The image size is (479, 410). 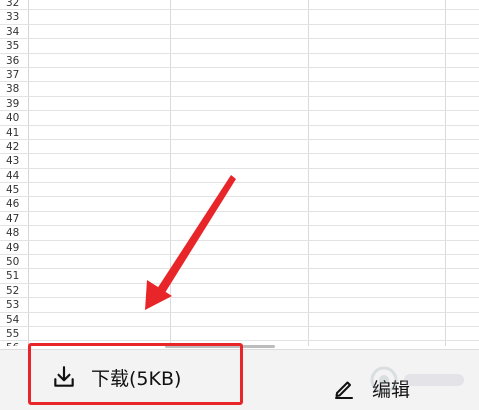 I want to click on table-row: 50, so click(x=239, y=262).